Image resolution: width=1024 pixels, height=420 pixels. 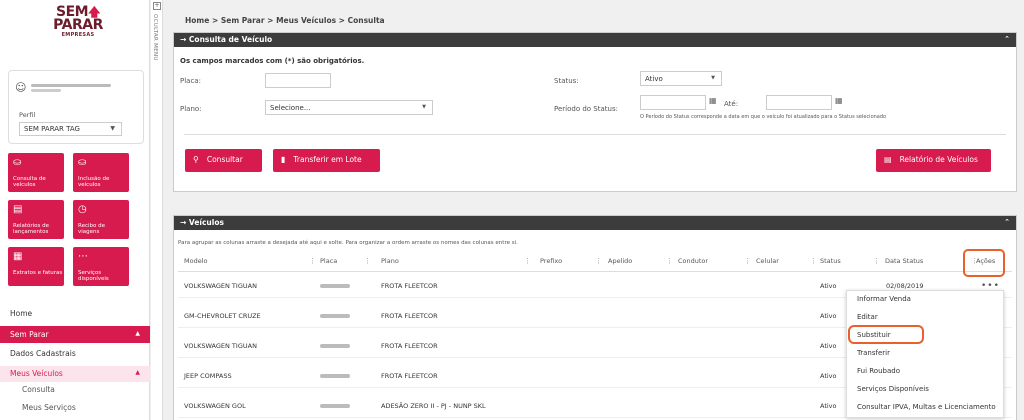 I want to click on periodo-fim-input, so click(x=799, y=102).